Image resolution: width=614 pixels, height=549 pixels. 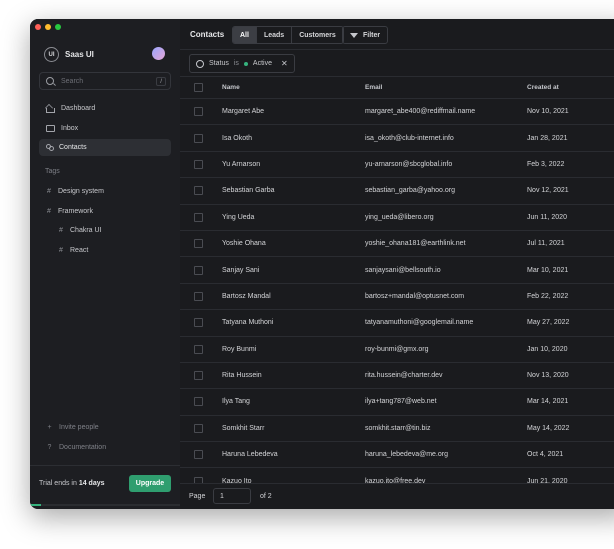 What do you see at coordinates (51, 54) in the screenshot?
I see `logo-icon: UI` at bounding box center [51, 54].